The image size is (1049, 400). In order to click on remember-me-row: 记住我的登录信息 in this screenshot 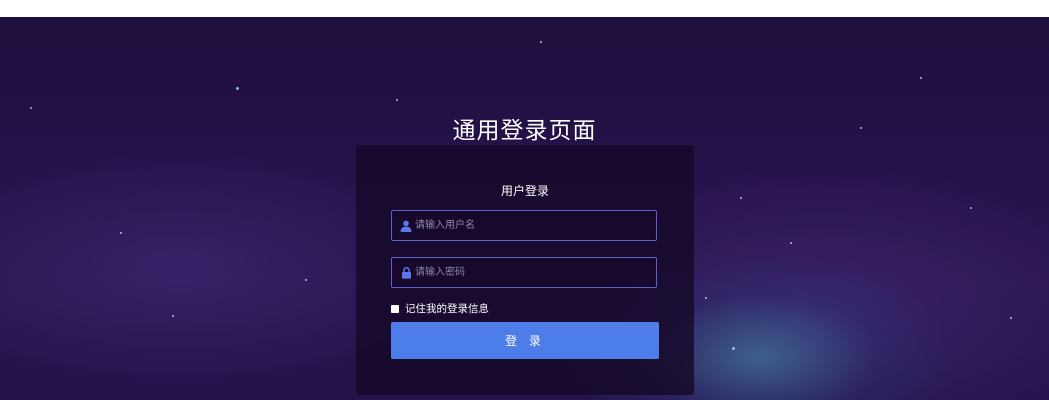, I will do `click(440, 308)`.